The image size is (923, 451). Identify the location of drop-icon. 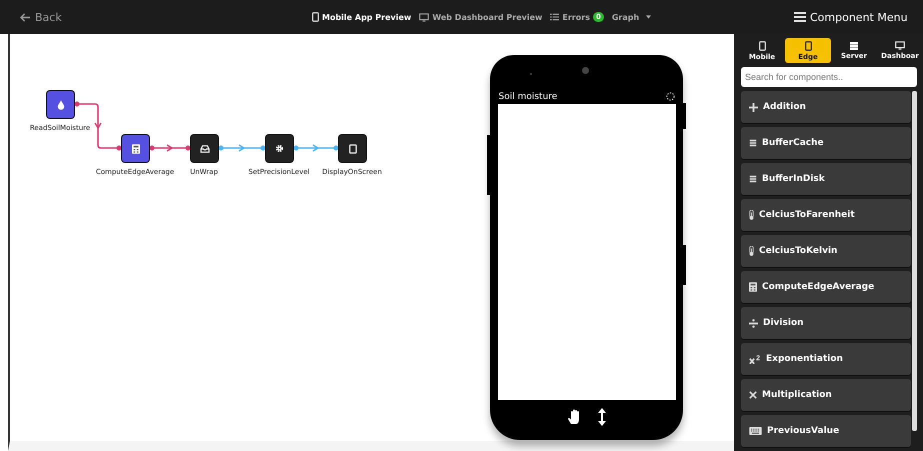
(60, 105).